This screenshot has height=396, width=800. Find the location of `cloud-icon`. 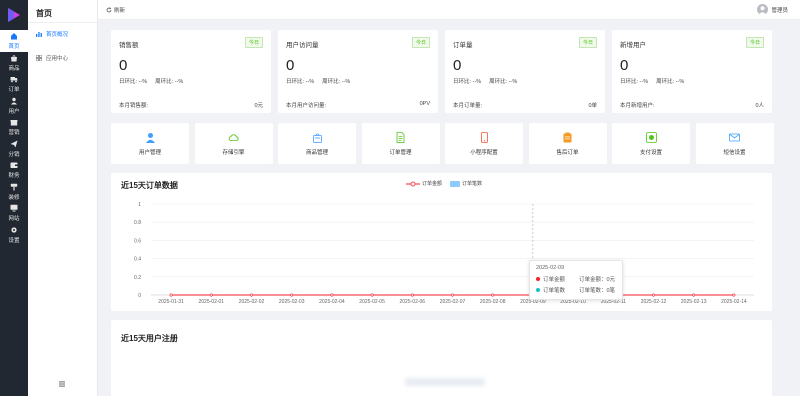

cloud-icon is located at coordinates (233, 137).